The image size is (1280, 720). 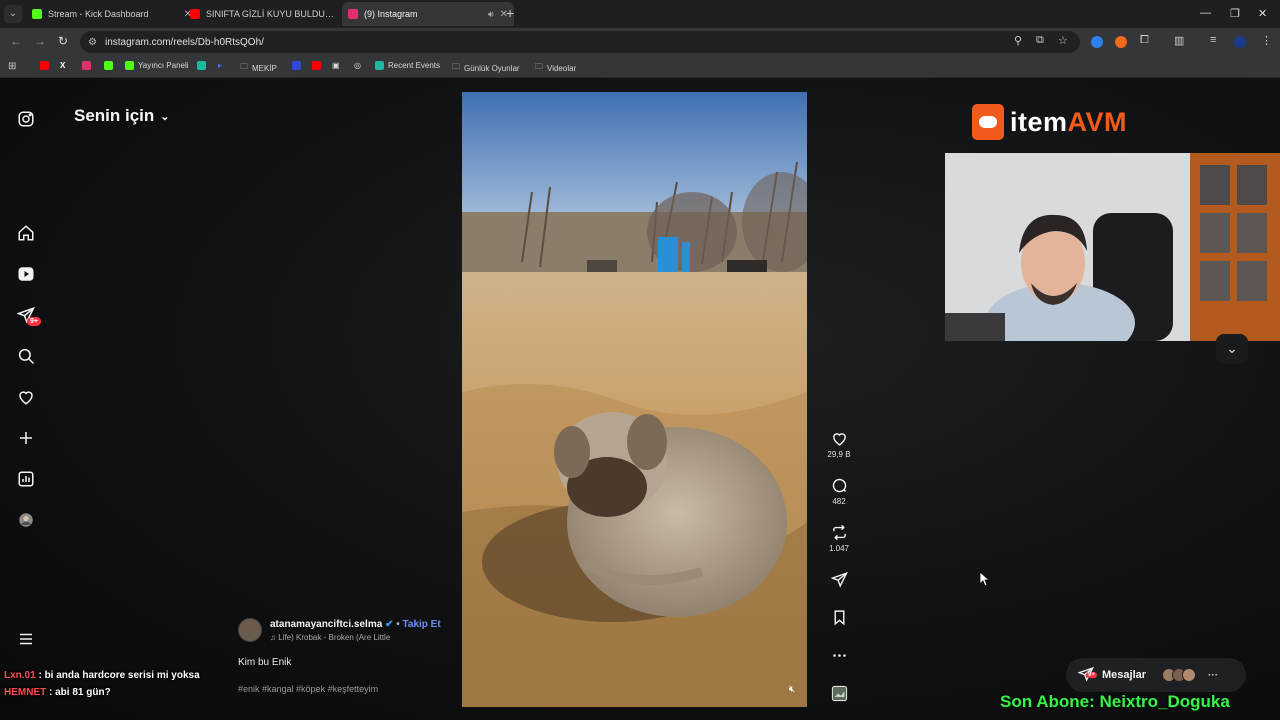 I want to click on author-username: atanamayanciftci.selma, so click(x=326, y=624).